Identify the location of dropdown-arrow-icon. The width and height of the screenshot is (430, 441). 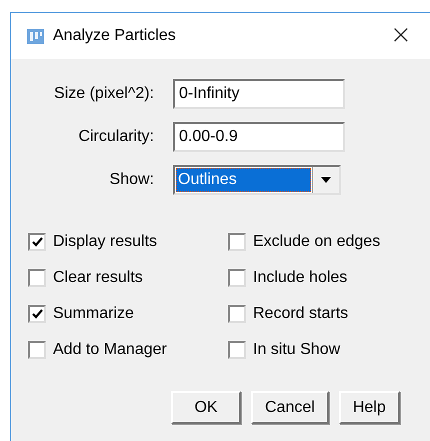
(326, 180).